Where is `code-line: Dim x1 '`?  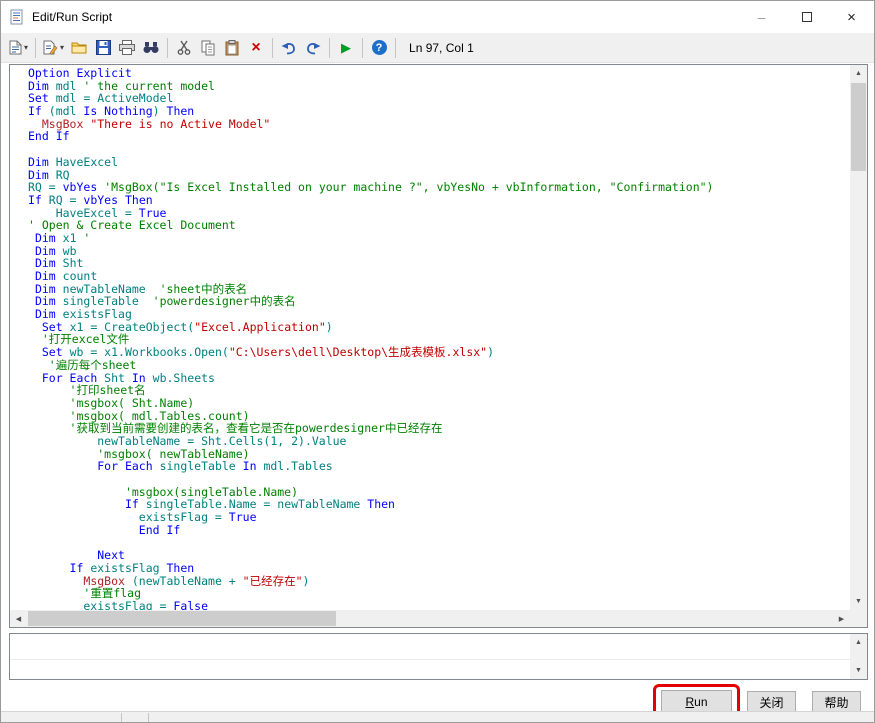 code-line: Dim x1 ' is located at coordinates (62, 237).